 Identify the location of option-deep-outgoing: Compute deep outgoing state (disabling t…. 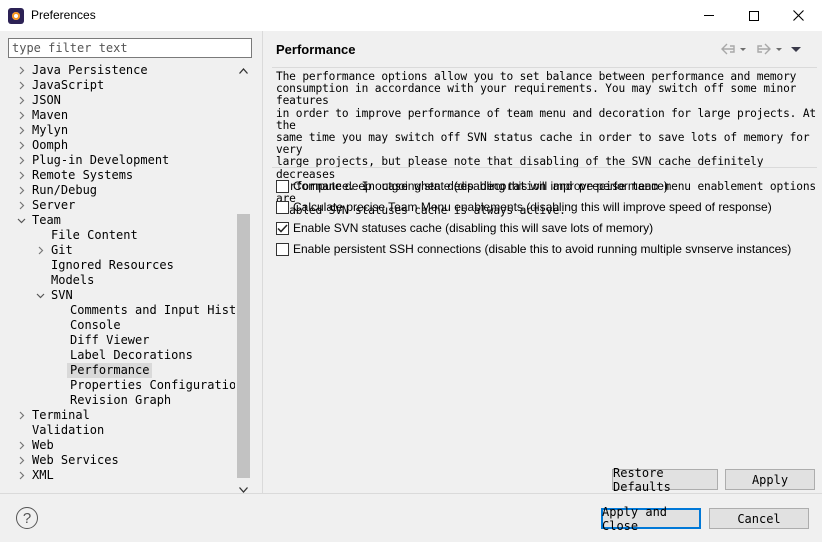
(472, 186).